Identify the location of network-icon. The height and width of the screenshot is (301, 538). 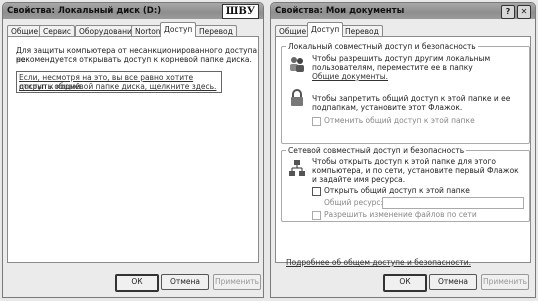
(297, 168).